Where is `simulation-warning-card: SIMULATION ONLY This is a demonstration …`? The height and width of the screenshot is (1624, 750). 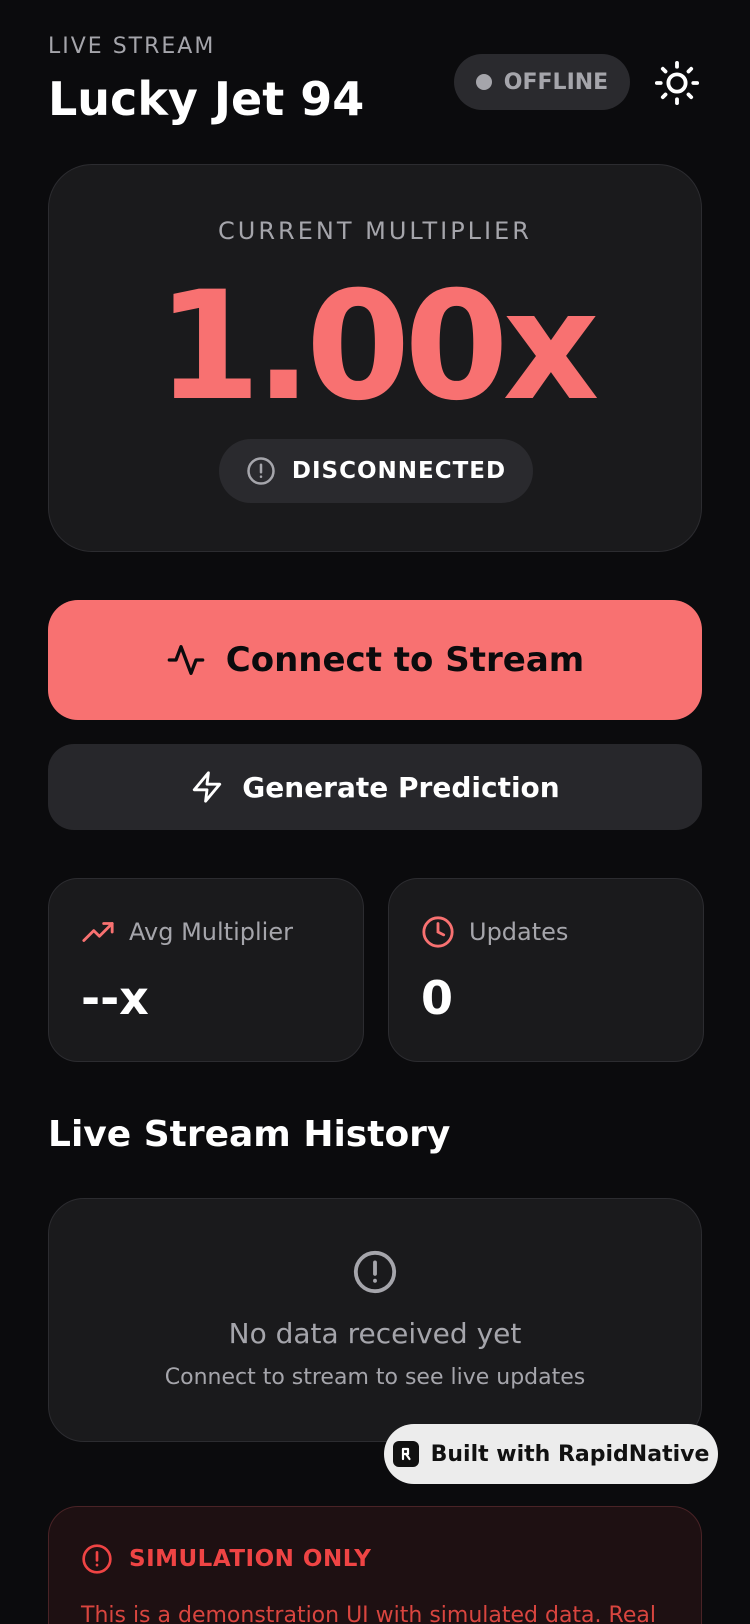 simulation-warning-card: SIMULATION ONLY This is a demonstration … is located at coordinates (375, 1565).